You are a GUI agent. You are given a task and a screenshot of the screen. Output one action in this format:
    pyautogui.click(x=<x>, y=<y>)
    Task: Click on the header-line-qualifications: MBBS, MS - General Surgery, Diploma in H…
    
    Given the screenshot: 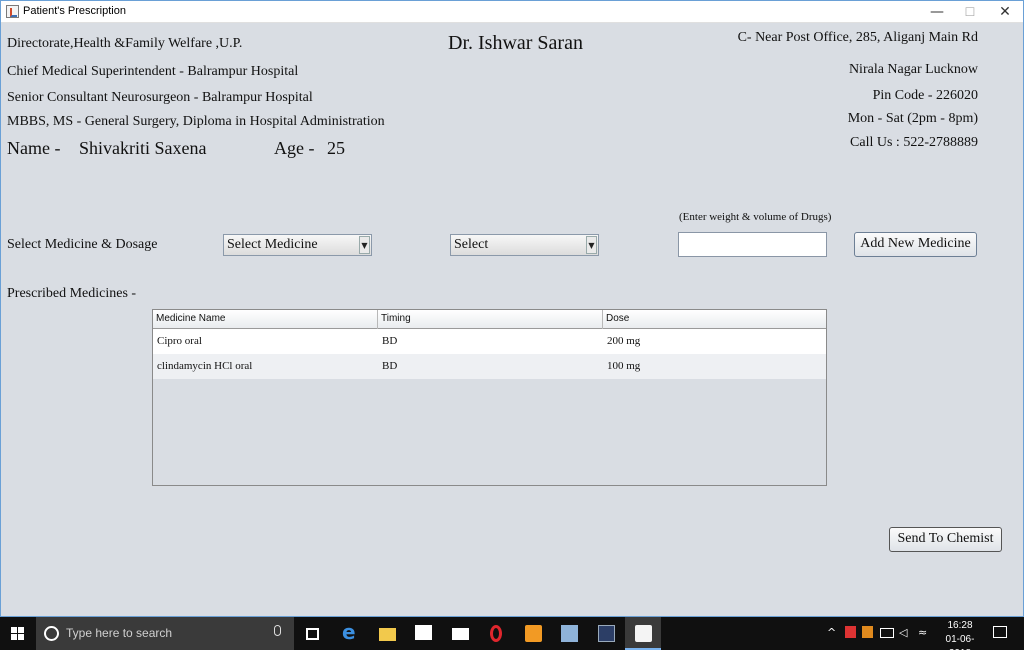 What is the action you would take?
    pyautogui.click(x=196, y=121)
    